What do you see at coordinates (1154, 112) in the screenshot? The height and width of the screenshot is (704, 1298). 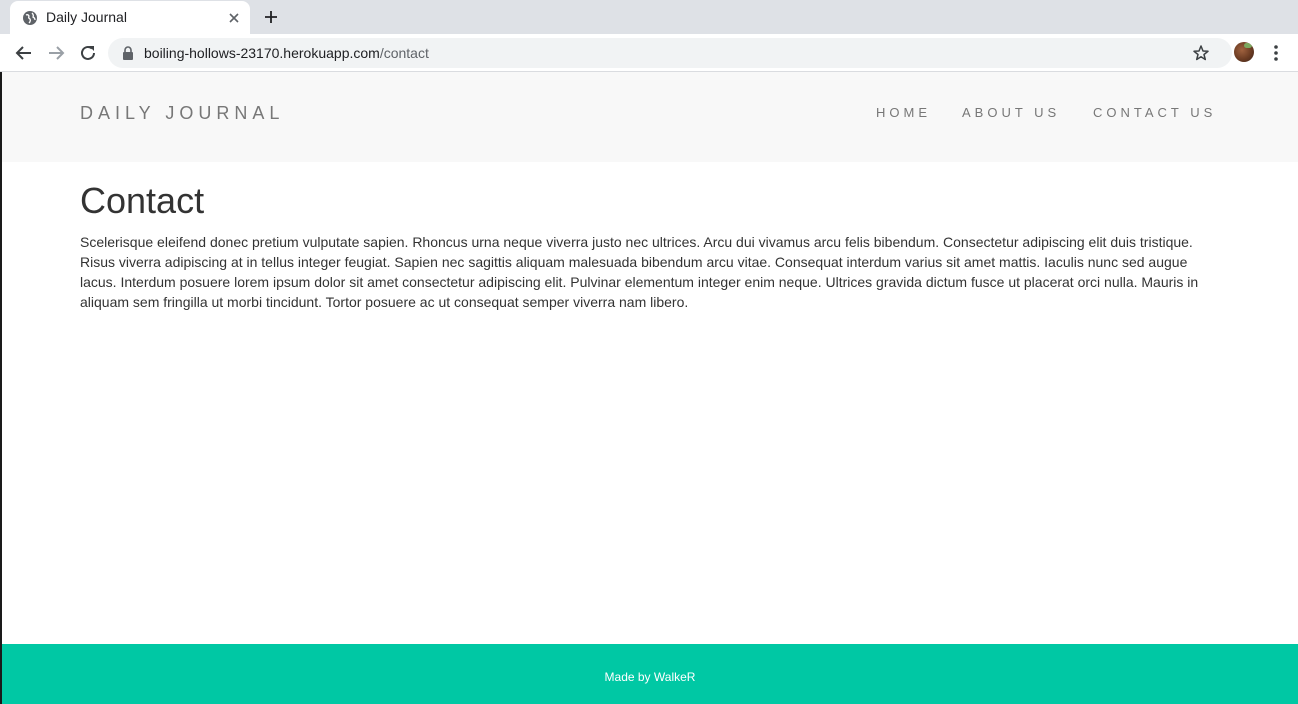 I see `nav-link-contact-us: CONTACT US` at bounding box center [1154, 112].